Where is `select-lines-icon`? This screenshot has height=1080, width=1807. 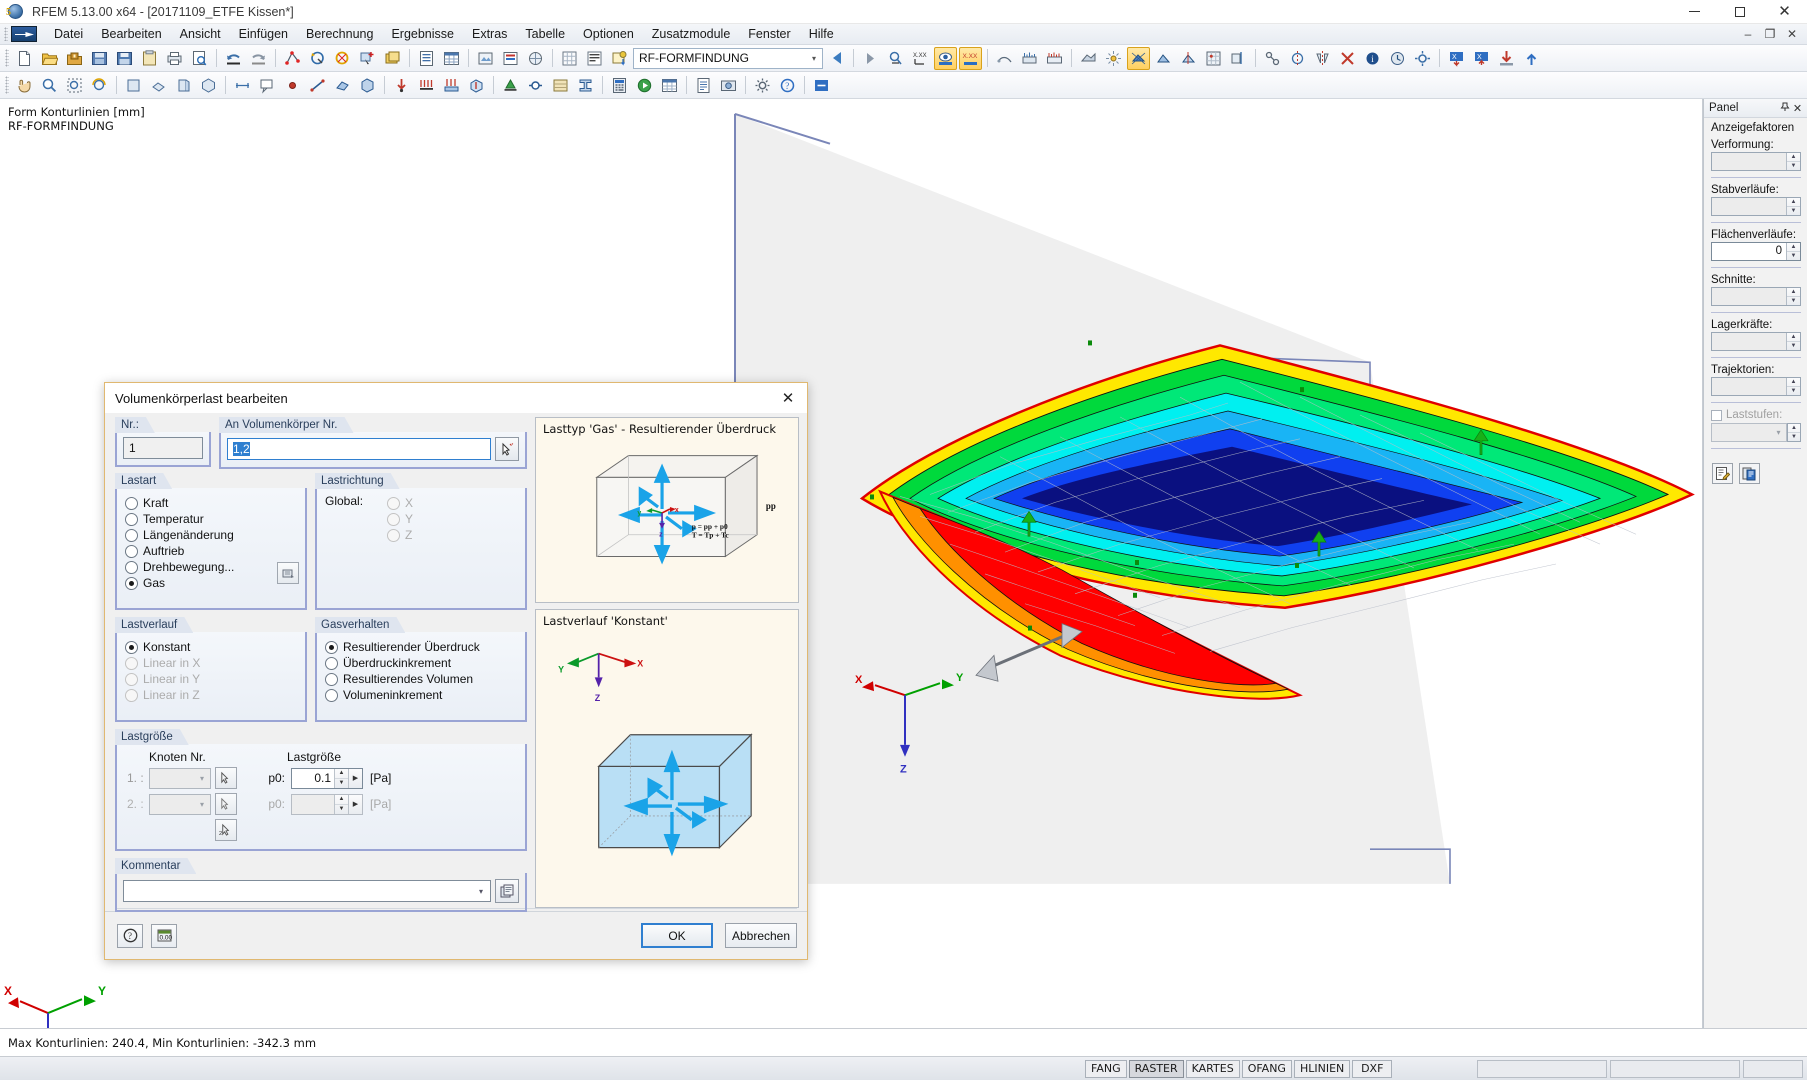
select-lines-icon is located at coordinates (292, 58).